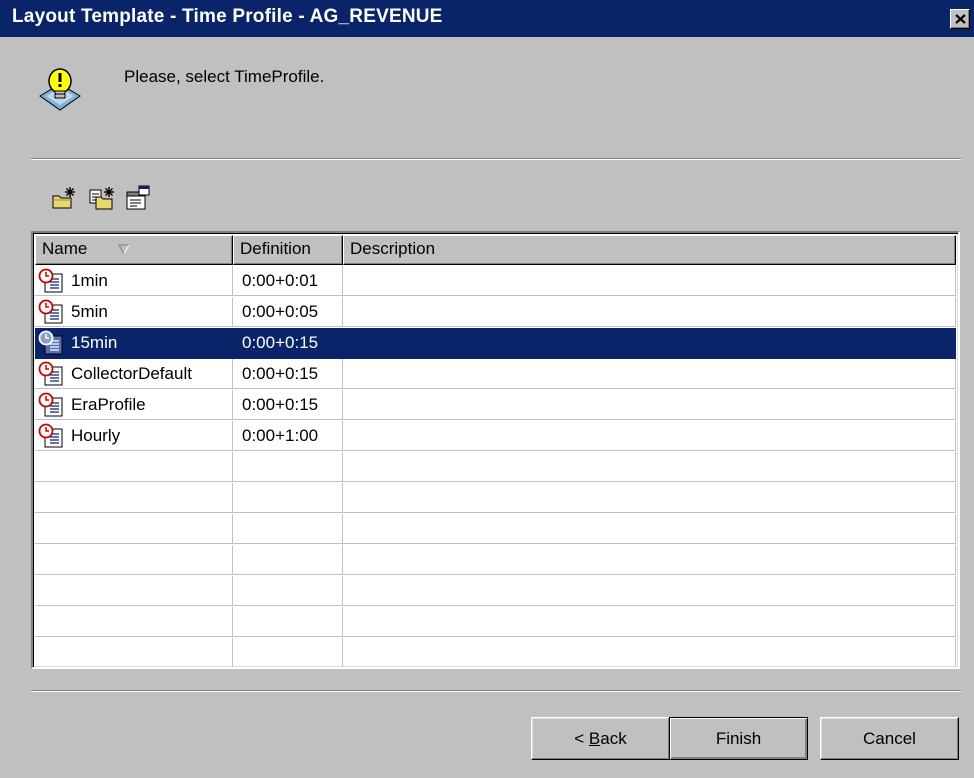  What do you see at coordinates (224, 76) in the screenshot?
I see `prompt-message: Please, select TimeProfile.` at bounding box center [224, 76].